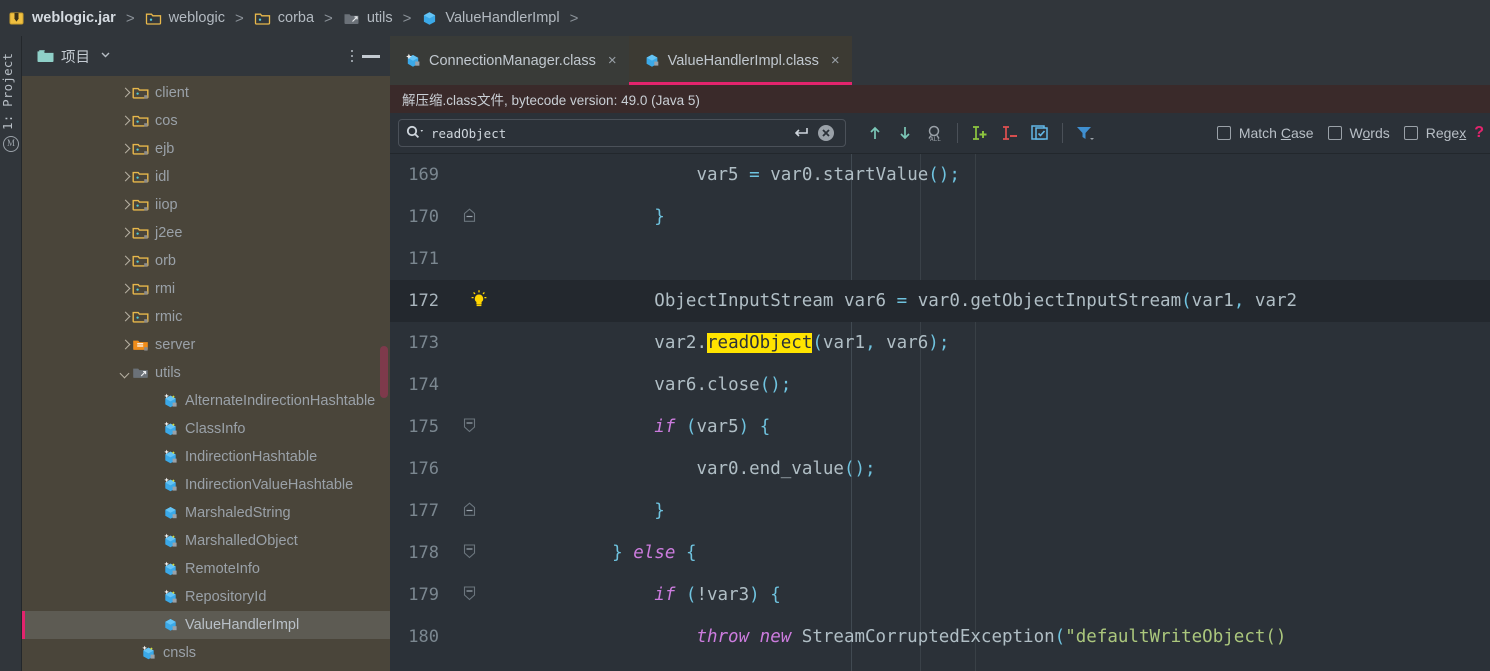  What do you see at coordinates (1010, 133) in the screenshot?
I see `remove-selection-button` at bounding box center [1010, 133].